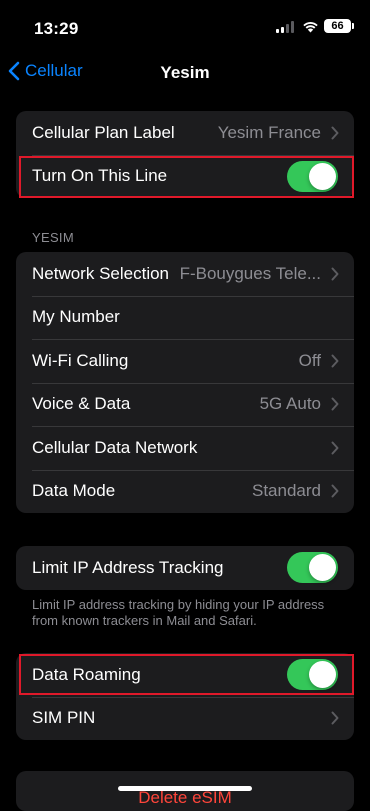 This screenshot has width=370, height=811. Describe the element at coordinates (80, 360) in the screenshot. I see `wifi-calling-label: Wi-Fi Calling` at that location.